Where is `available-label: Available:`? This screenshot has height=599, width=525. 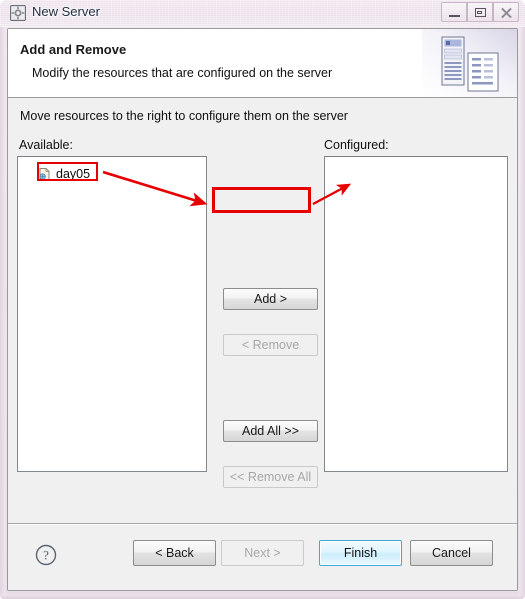
available-label: Available: is located at coordinates (46, 145).